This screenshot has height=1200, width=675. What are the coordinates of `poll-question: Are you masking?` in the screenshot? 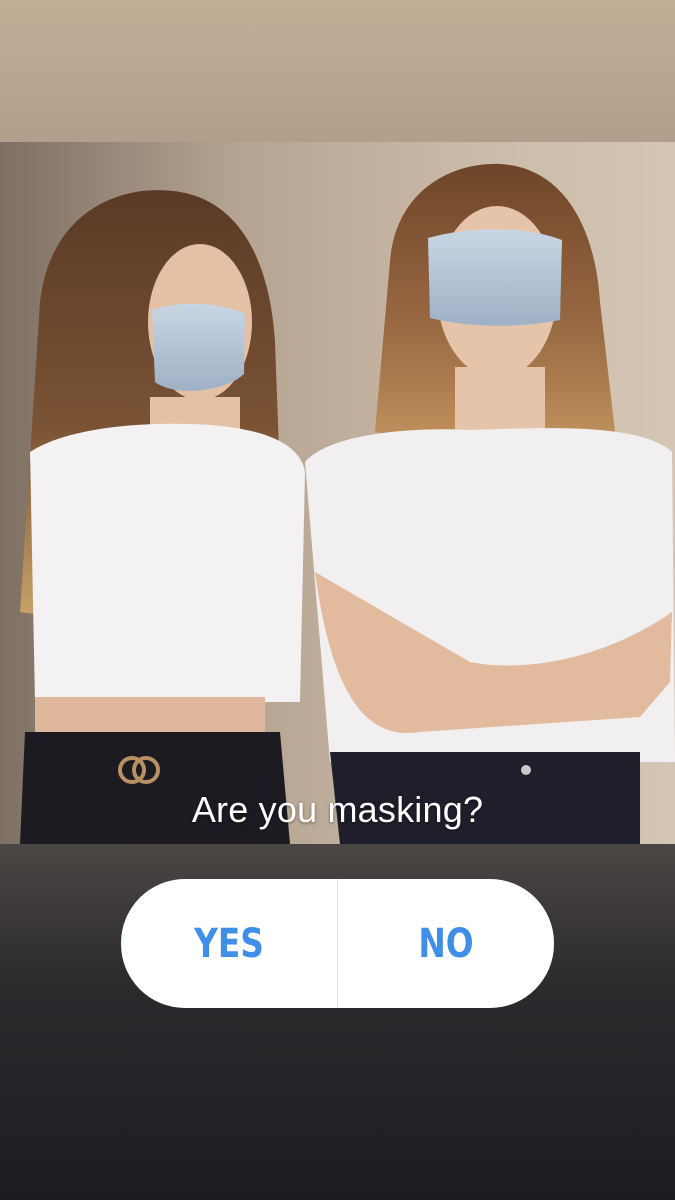 It's located at (337, 809).